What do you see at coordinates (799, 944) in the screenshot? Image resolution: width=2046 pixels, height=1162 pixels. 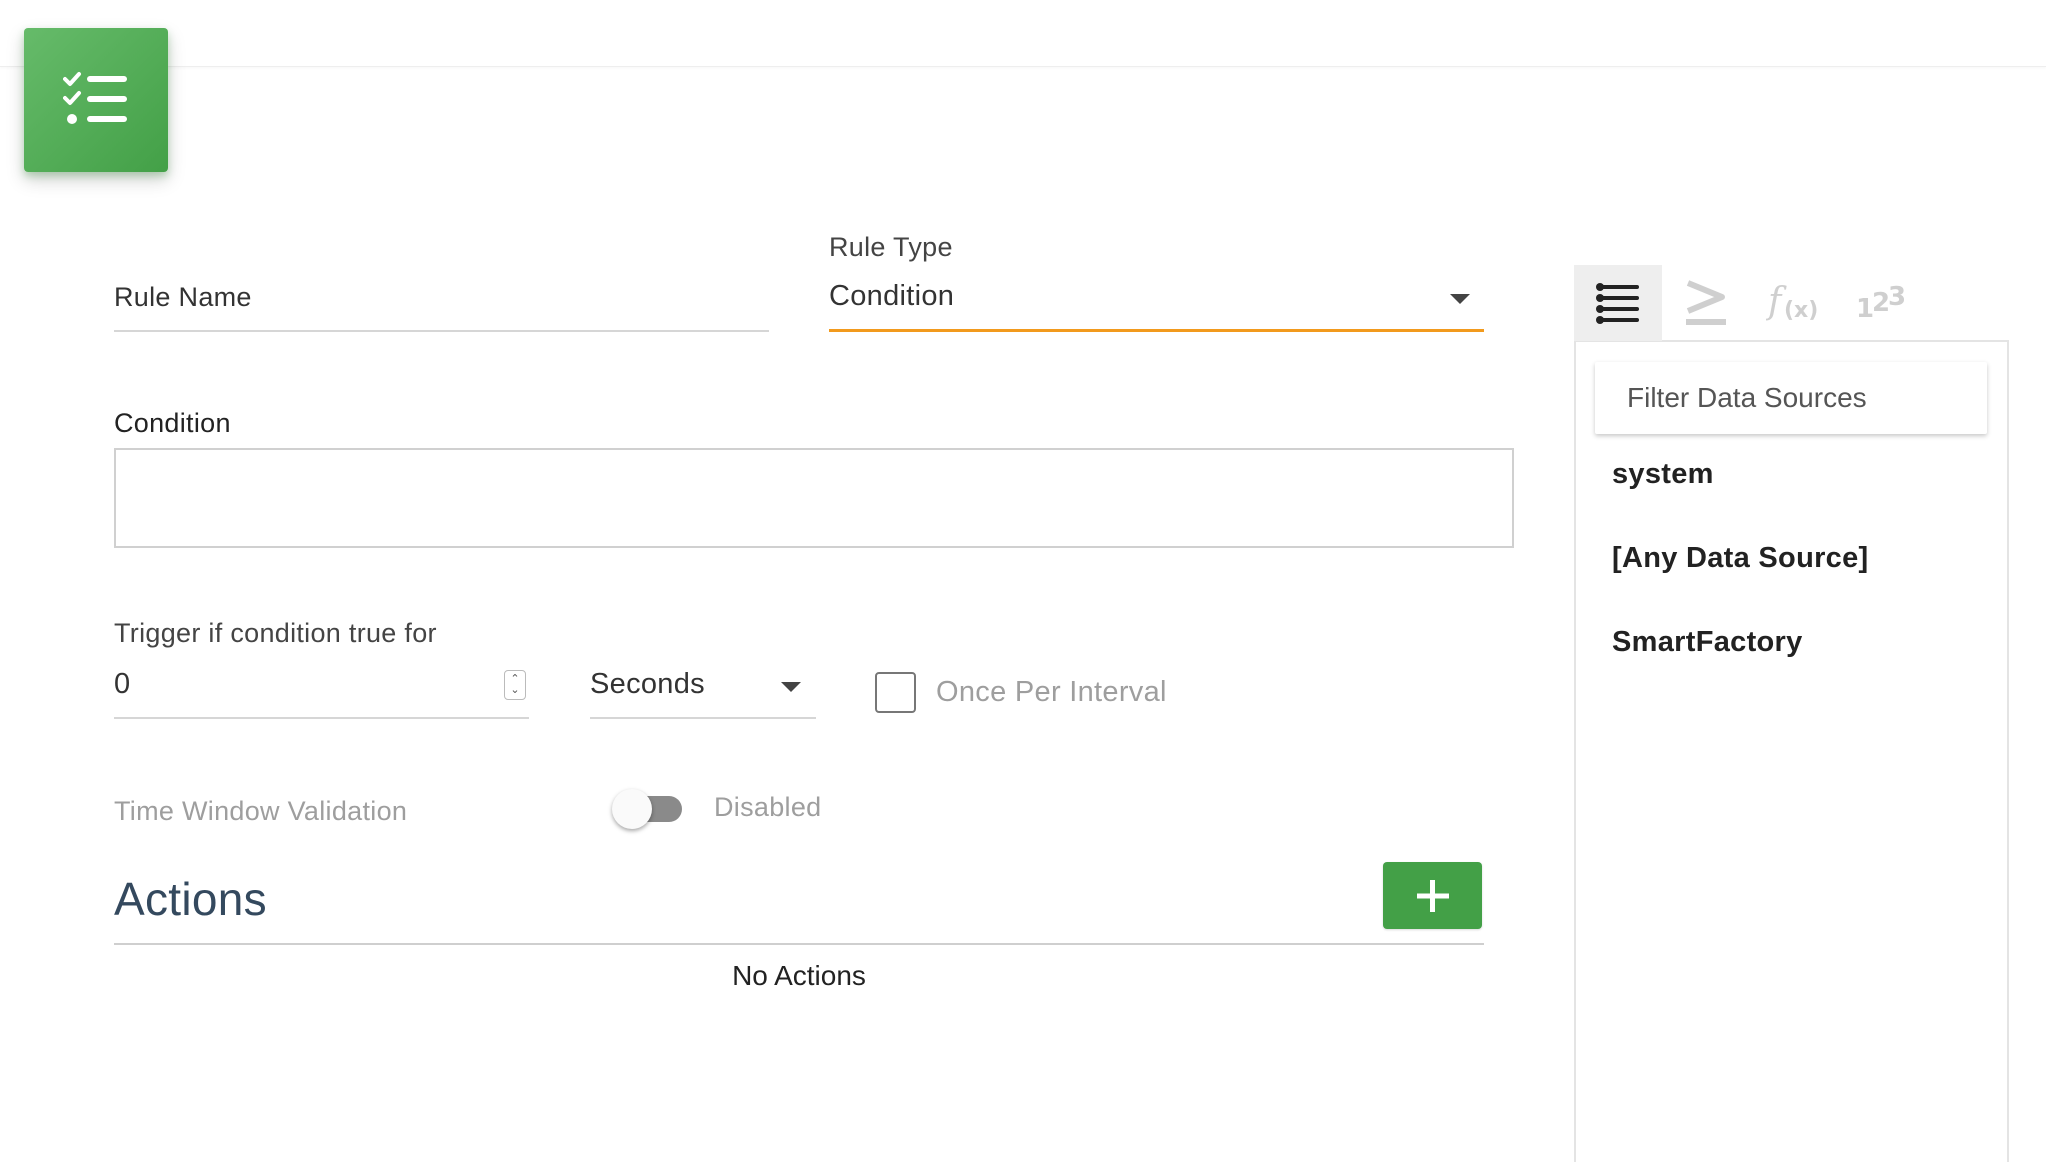 I see `actions-divider` at bounding box center [799, 944].